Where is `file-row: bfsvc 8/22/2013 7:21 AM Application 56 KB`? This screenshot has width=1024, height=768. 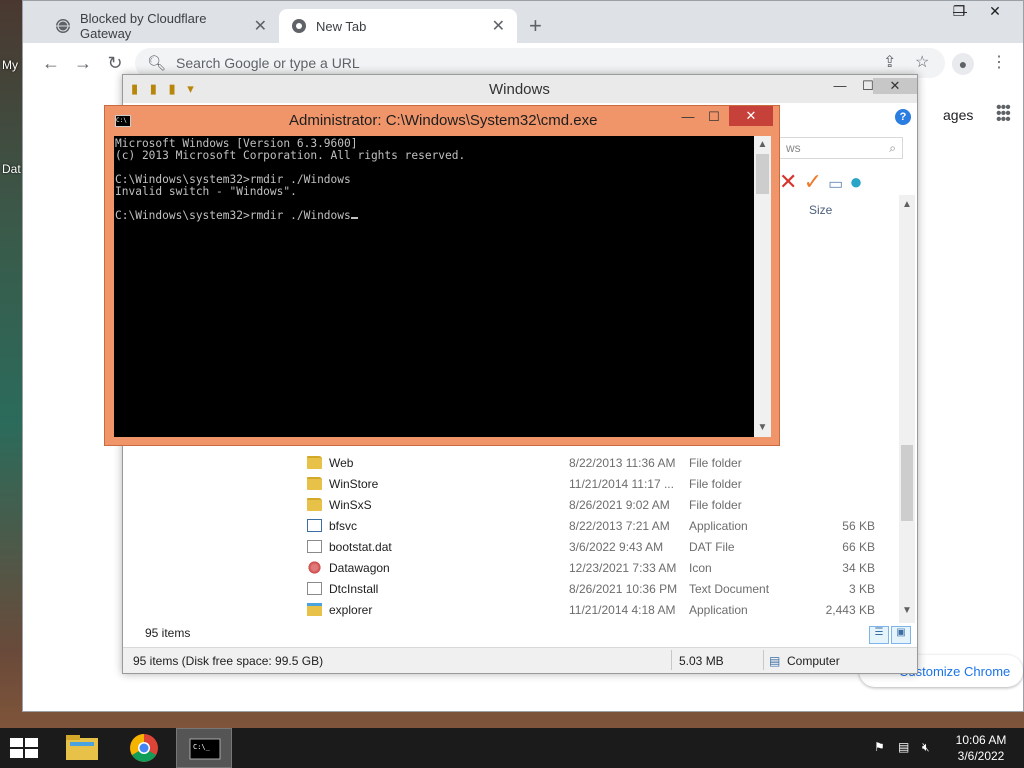
file-row: bfsvc 8/22/2013 7:21 AM Application 56 KB is located at coordinates (593, 526).